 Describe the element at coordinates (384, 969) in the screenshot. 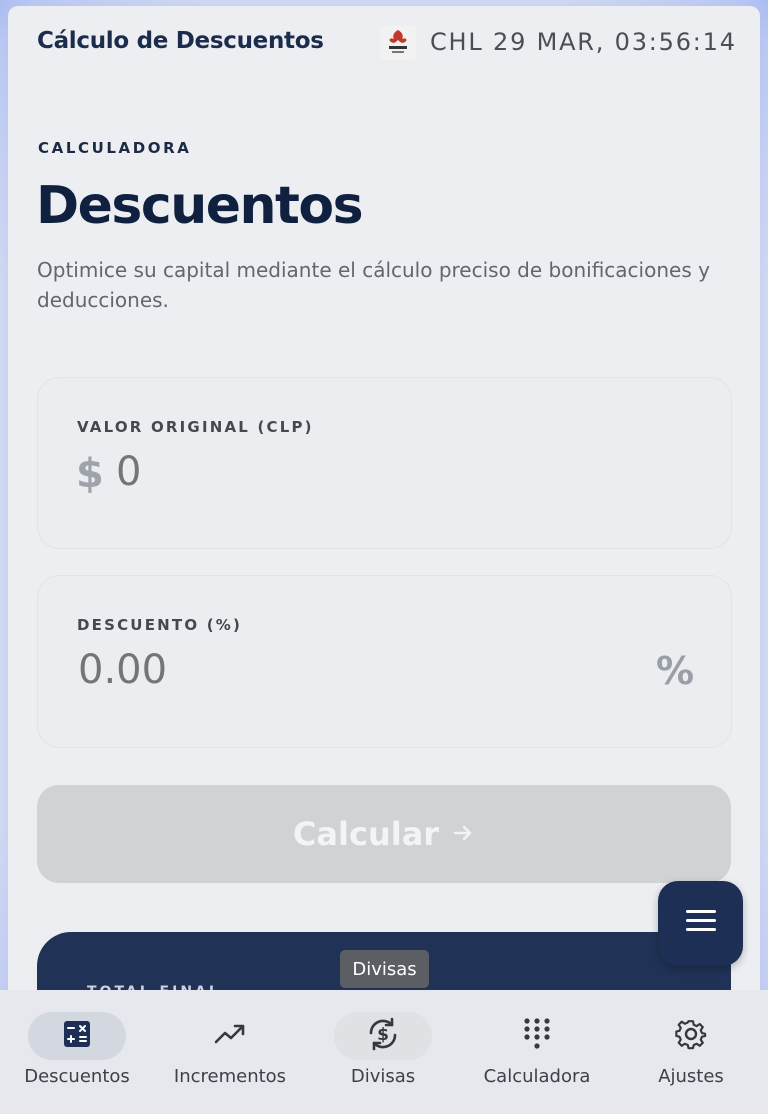

I see `divisas-tooltip: Divisas` at that location.